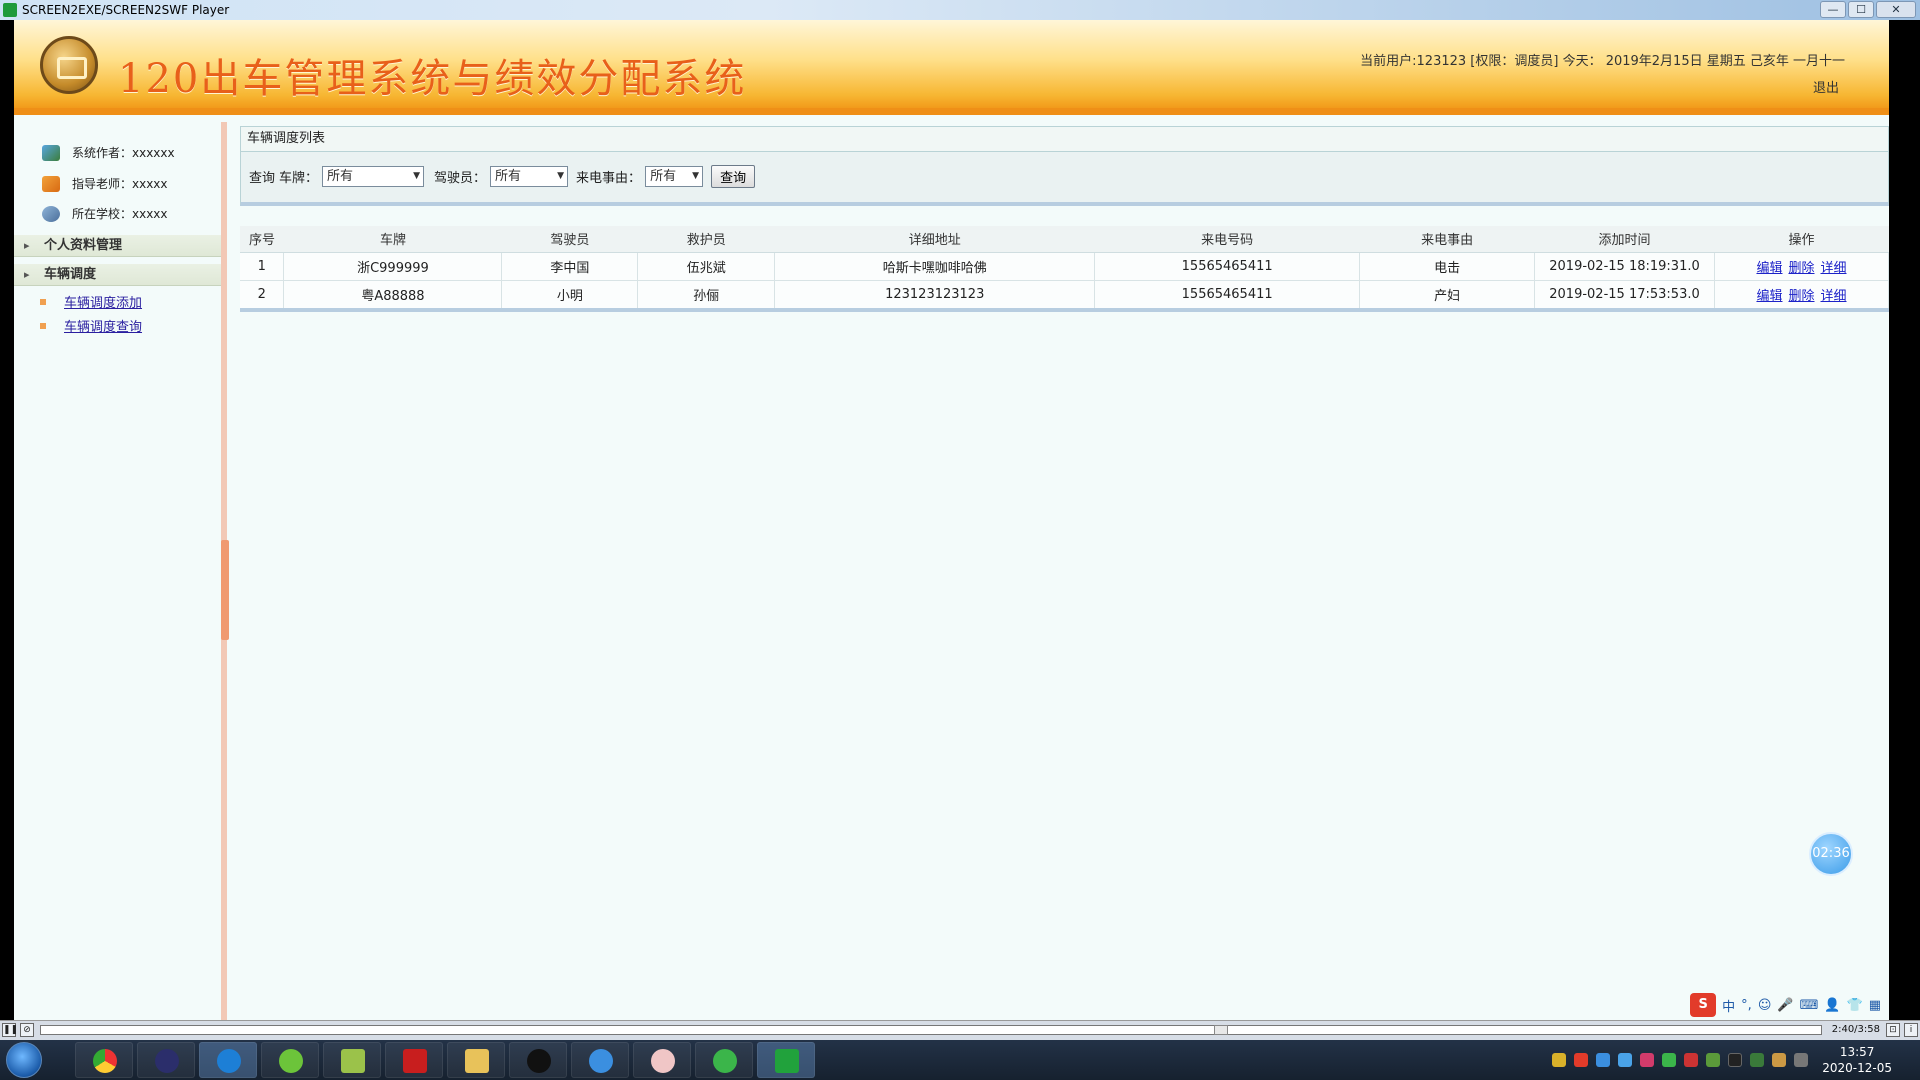 The height and width of the screenshot is (1080, 1920). What do you see at coordinates (117, 246) in the screenshot?
I see `menu-personal-profile: 个人资料管理` at bounding box center [117, 246].